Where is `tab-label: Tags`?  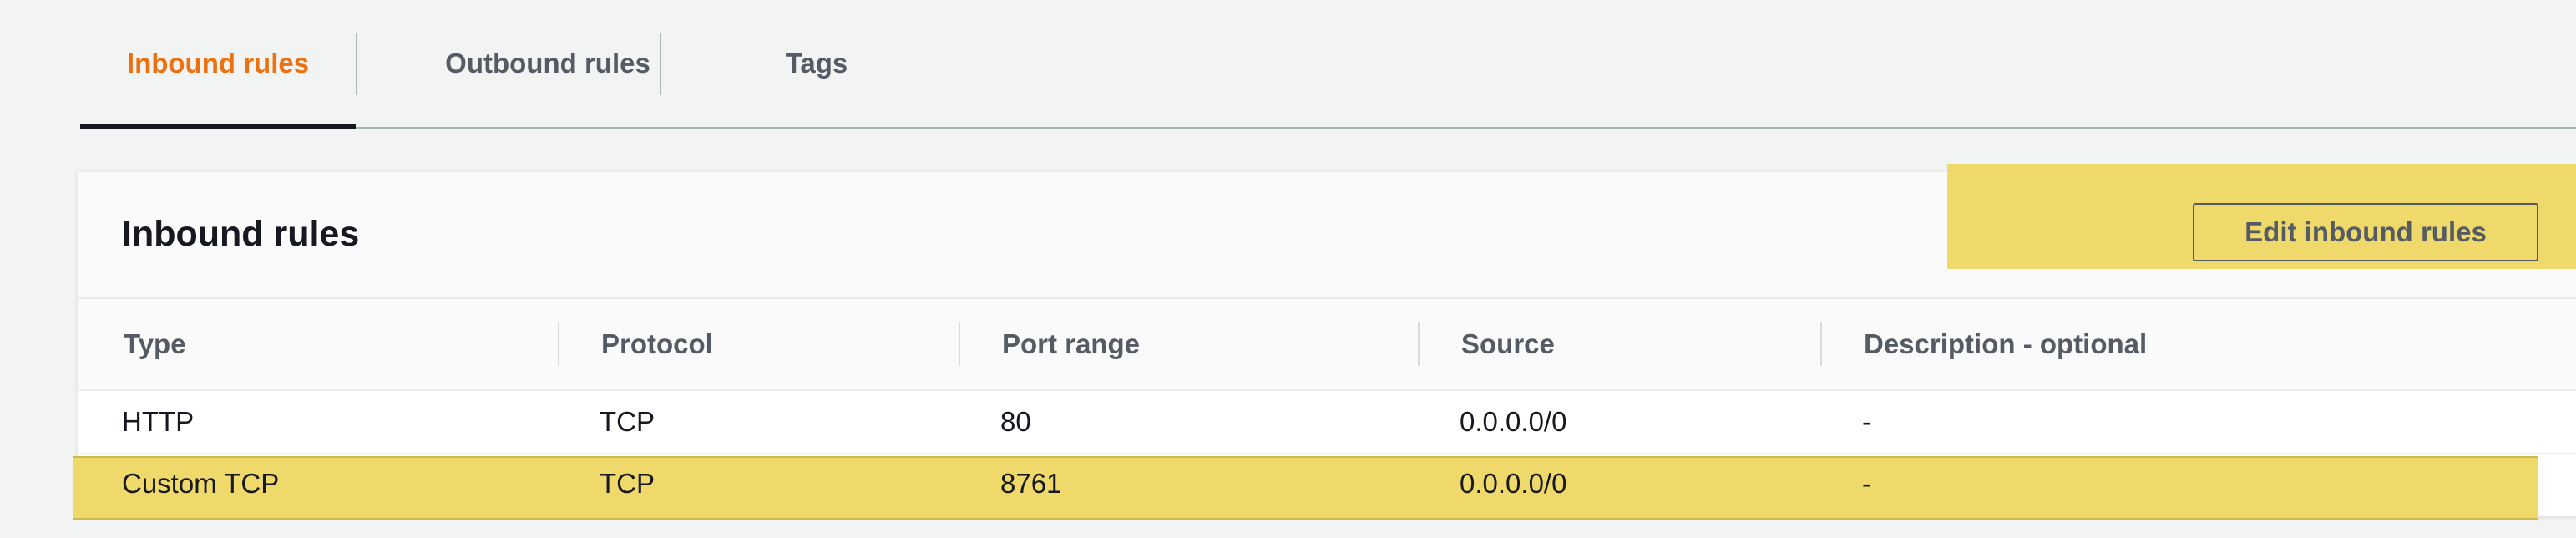 tab-label: Tags is located at coordinates (816, 63).